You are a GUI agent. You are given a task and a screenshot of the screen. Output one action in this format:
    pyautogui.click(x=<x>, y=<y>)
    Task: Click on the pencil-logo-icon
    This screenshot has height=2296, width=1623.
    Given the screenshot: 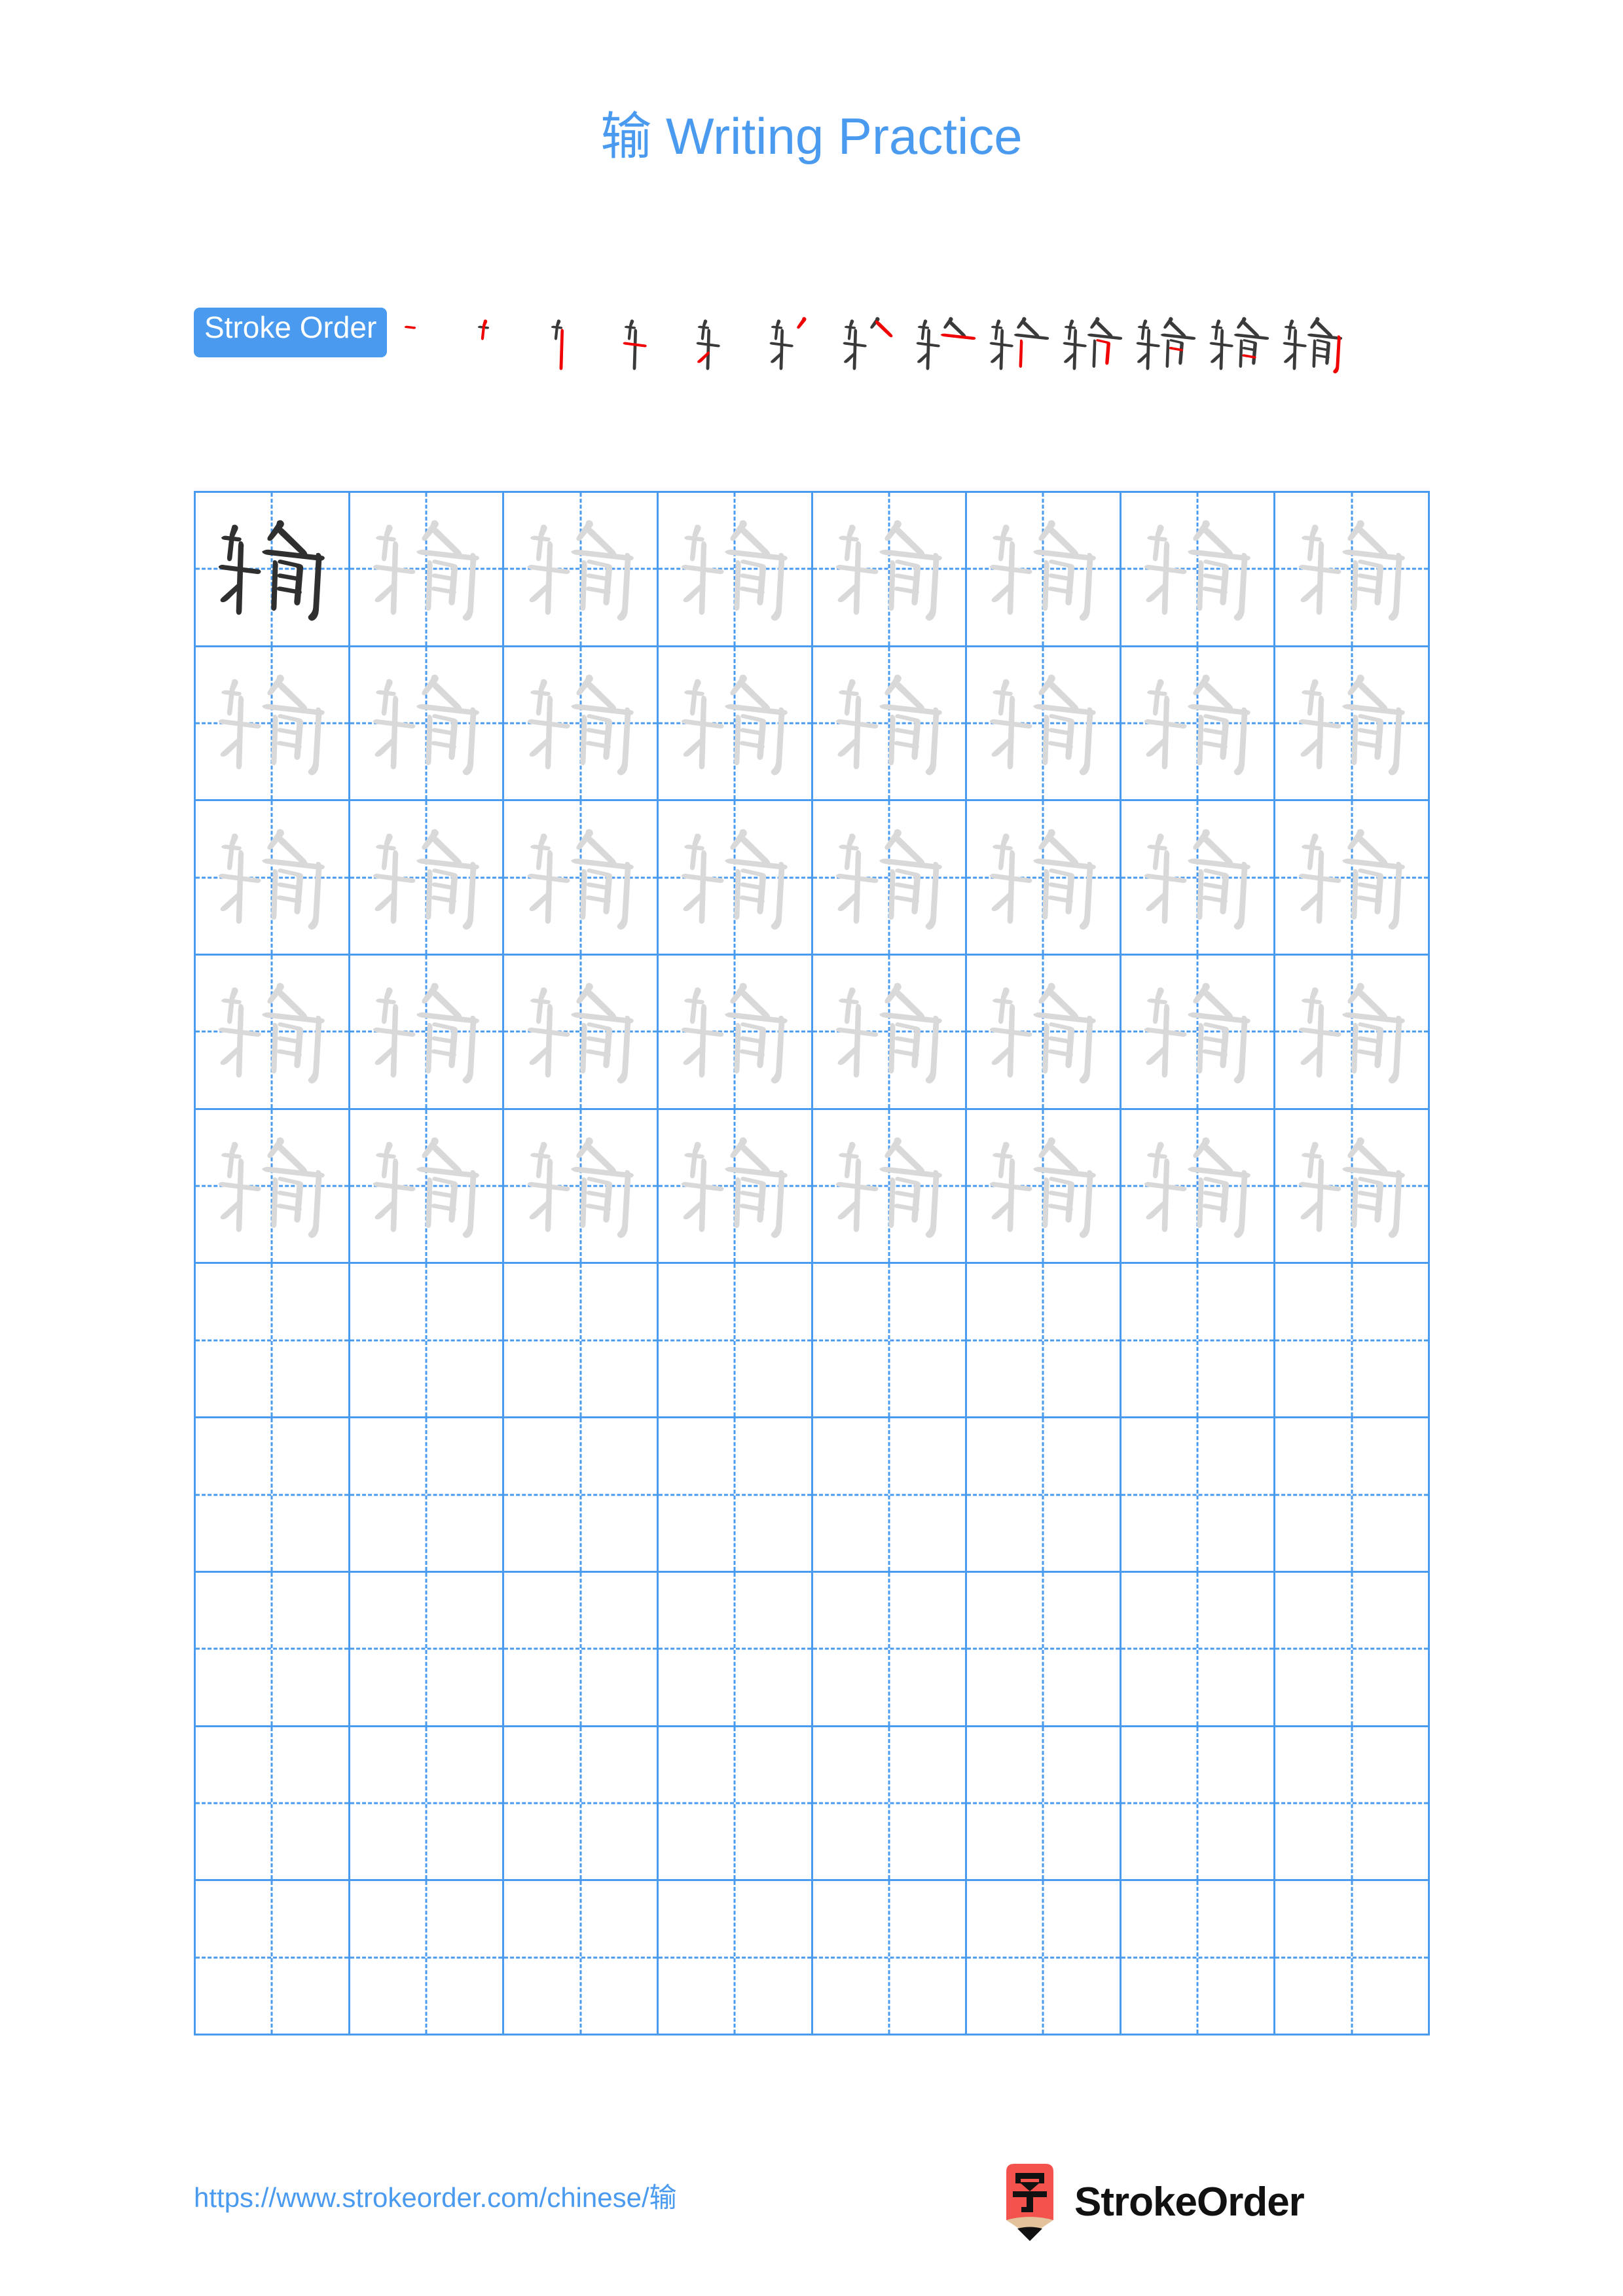 What is the action you would take?
    pyautogui.click(x=1030, y=2202)
    